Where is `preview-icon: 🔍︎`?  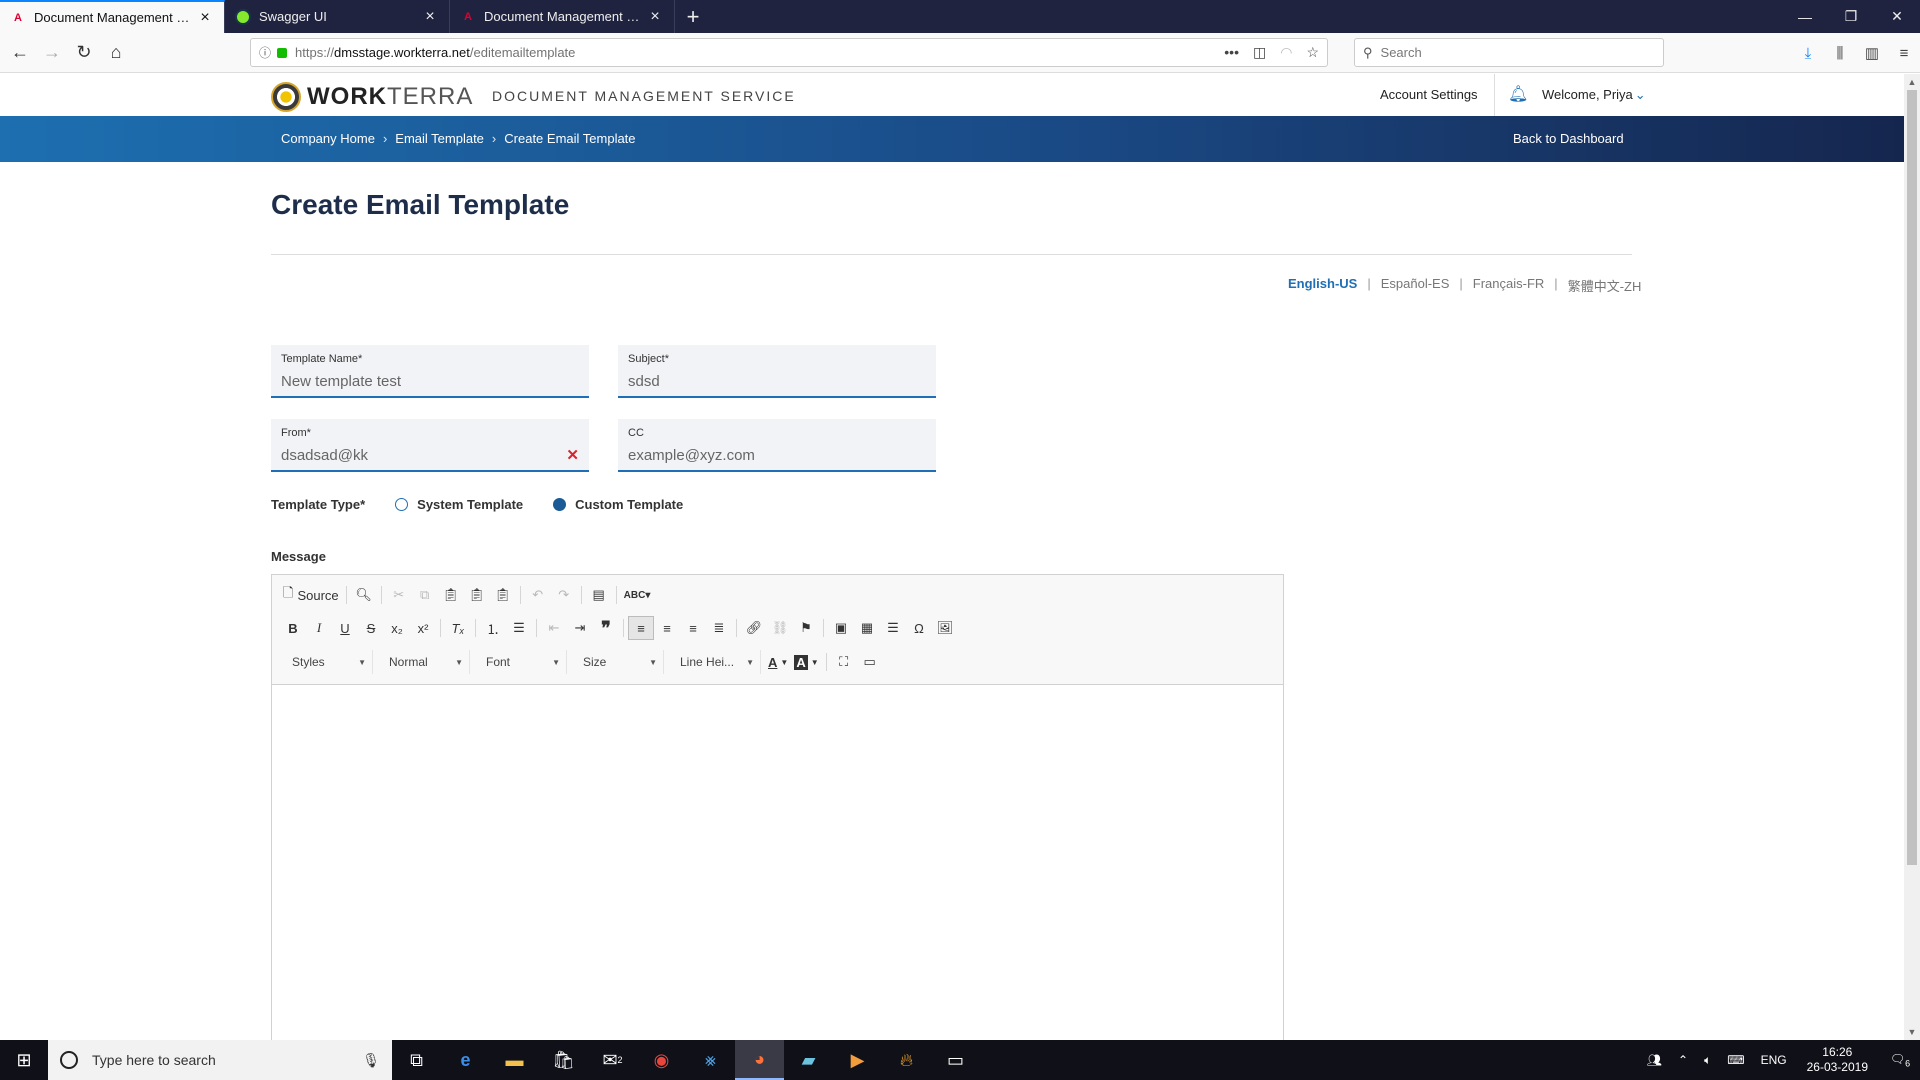 preview-icon: 🔍︎ is located at coordinates (364, 595).